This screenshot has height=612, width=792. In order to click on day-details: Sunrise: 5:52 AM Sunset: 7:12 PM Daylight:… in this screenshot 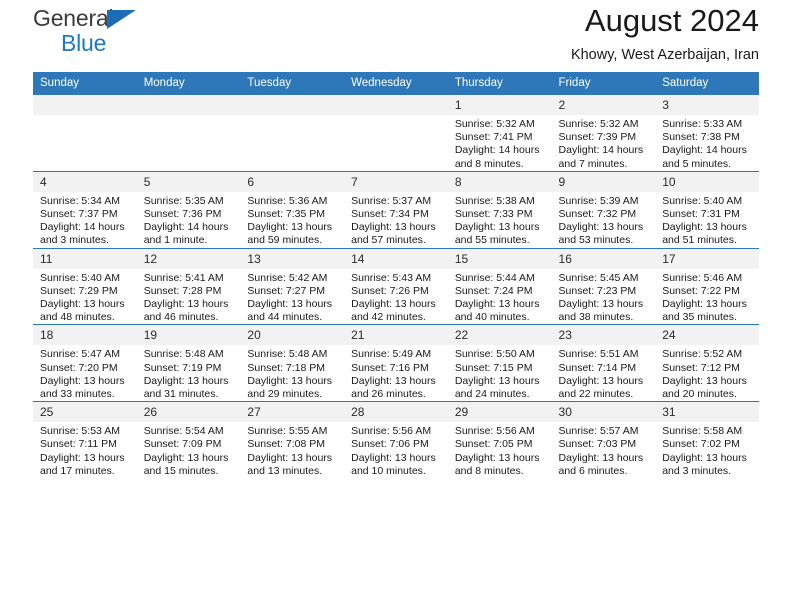, I will do `click(707, 373)`.